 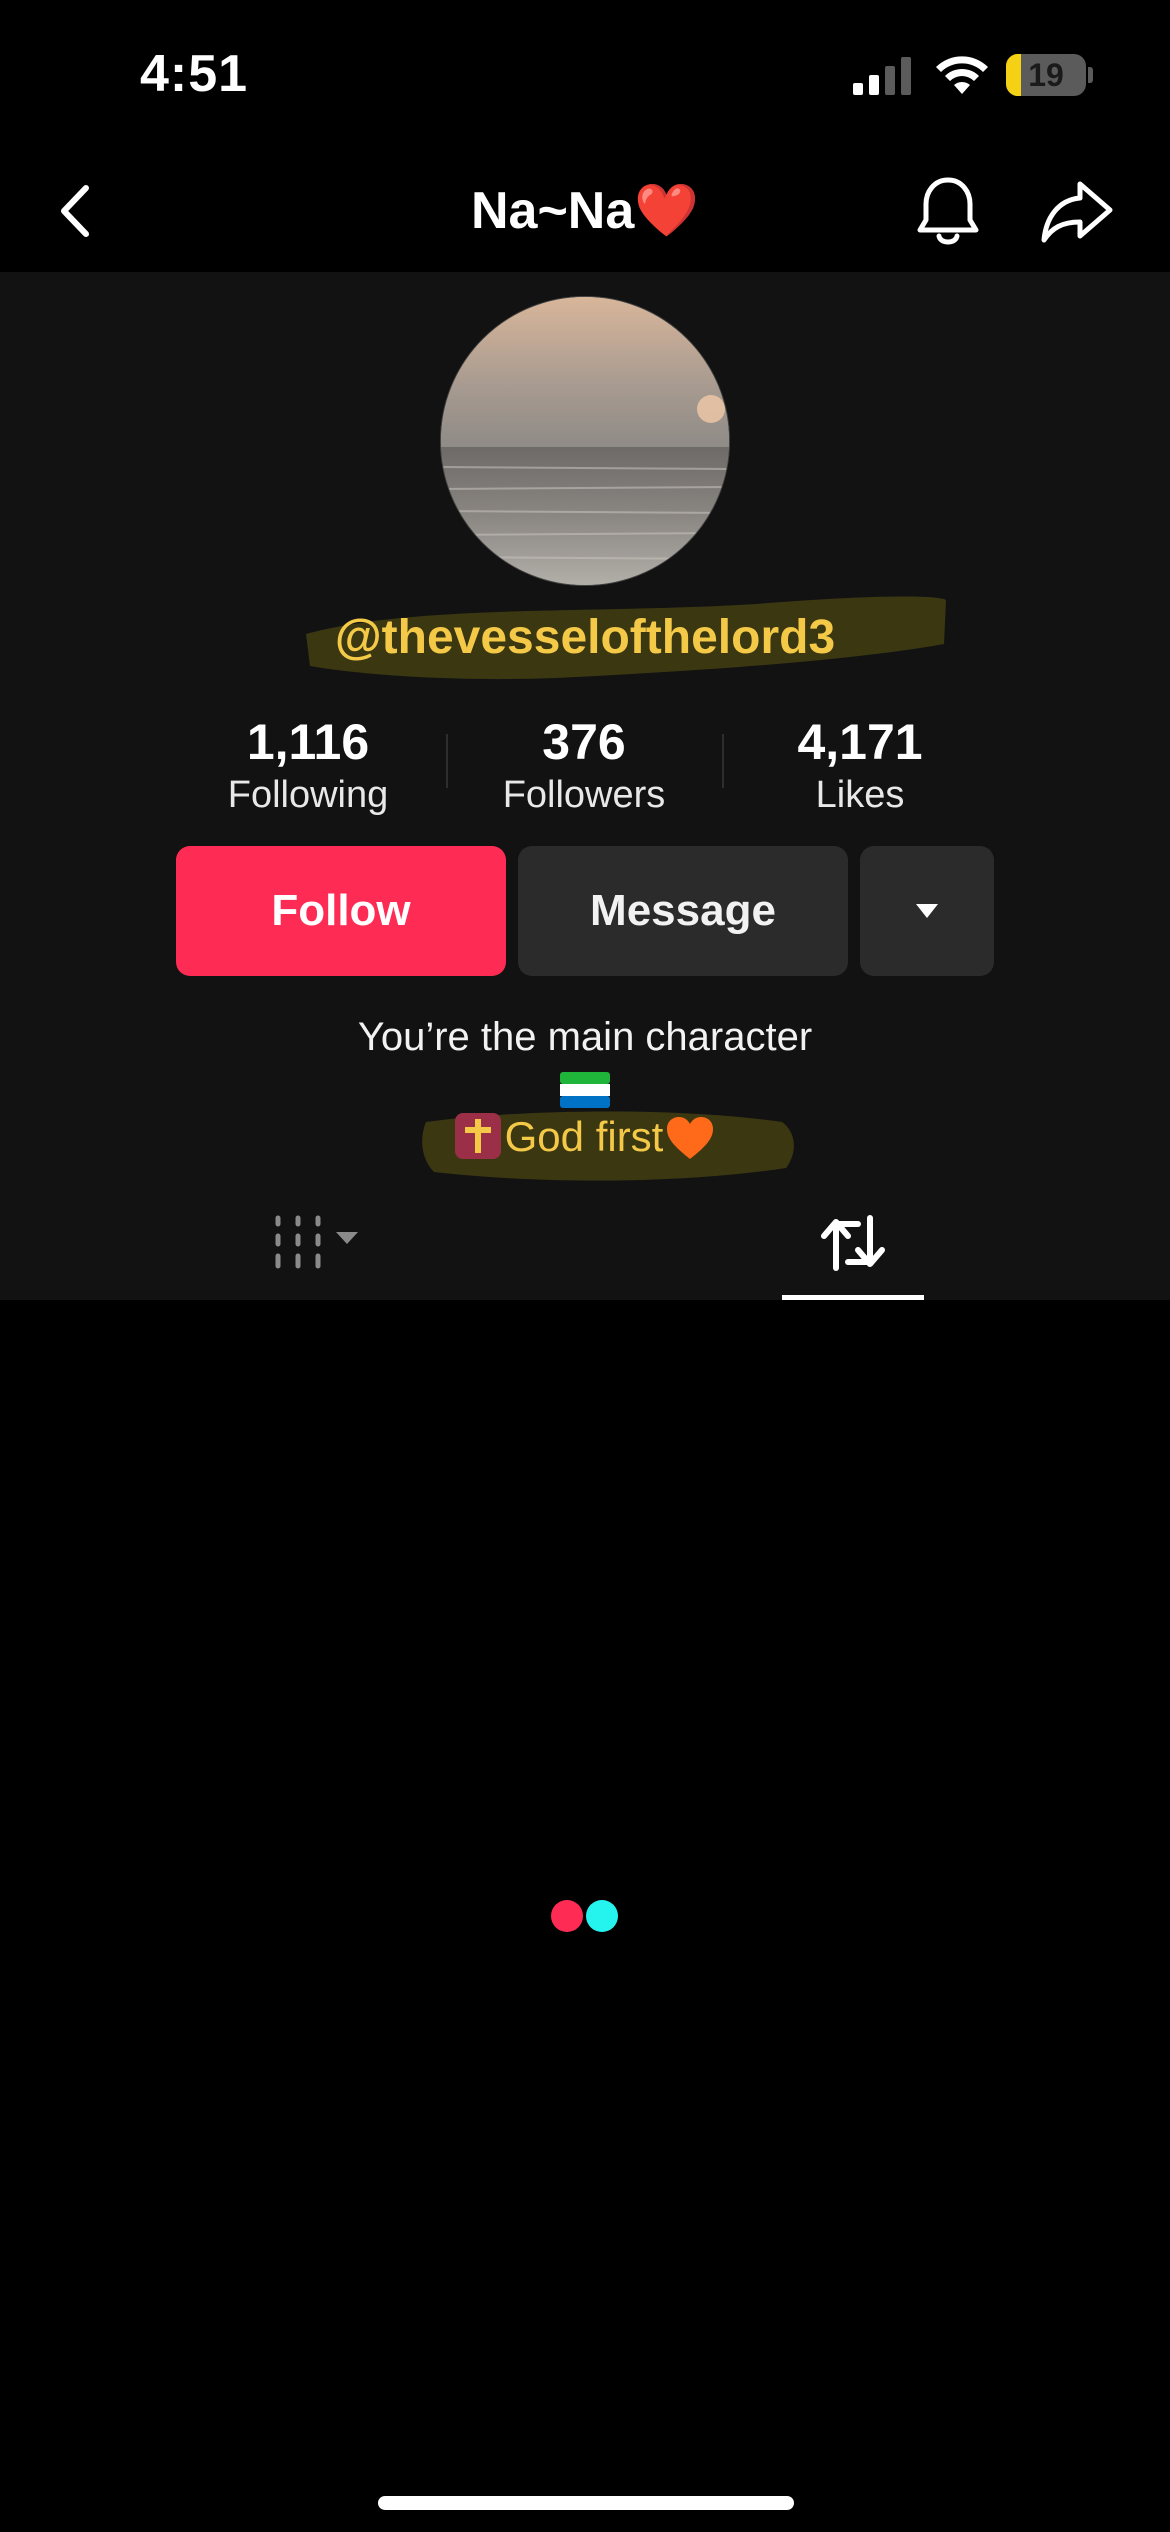 I want to click on avatar-sea-image, so click(x=585, y=441).